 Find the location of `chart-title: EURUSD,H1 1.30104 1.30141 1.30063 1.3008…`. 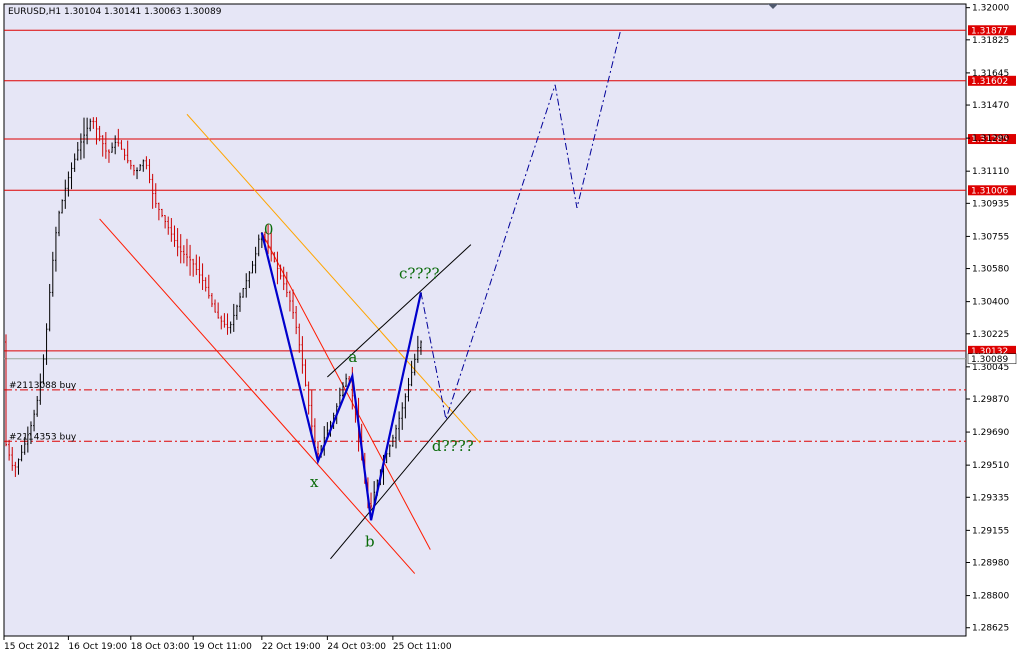

chart-title: EURUSD,H1 1.30104 1.30141 1.30063 1.3008… is located at coordinates (115, 12).